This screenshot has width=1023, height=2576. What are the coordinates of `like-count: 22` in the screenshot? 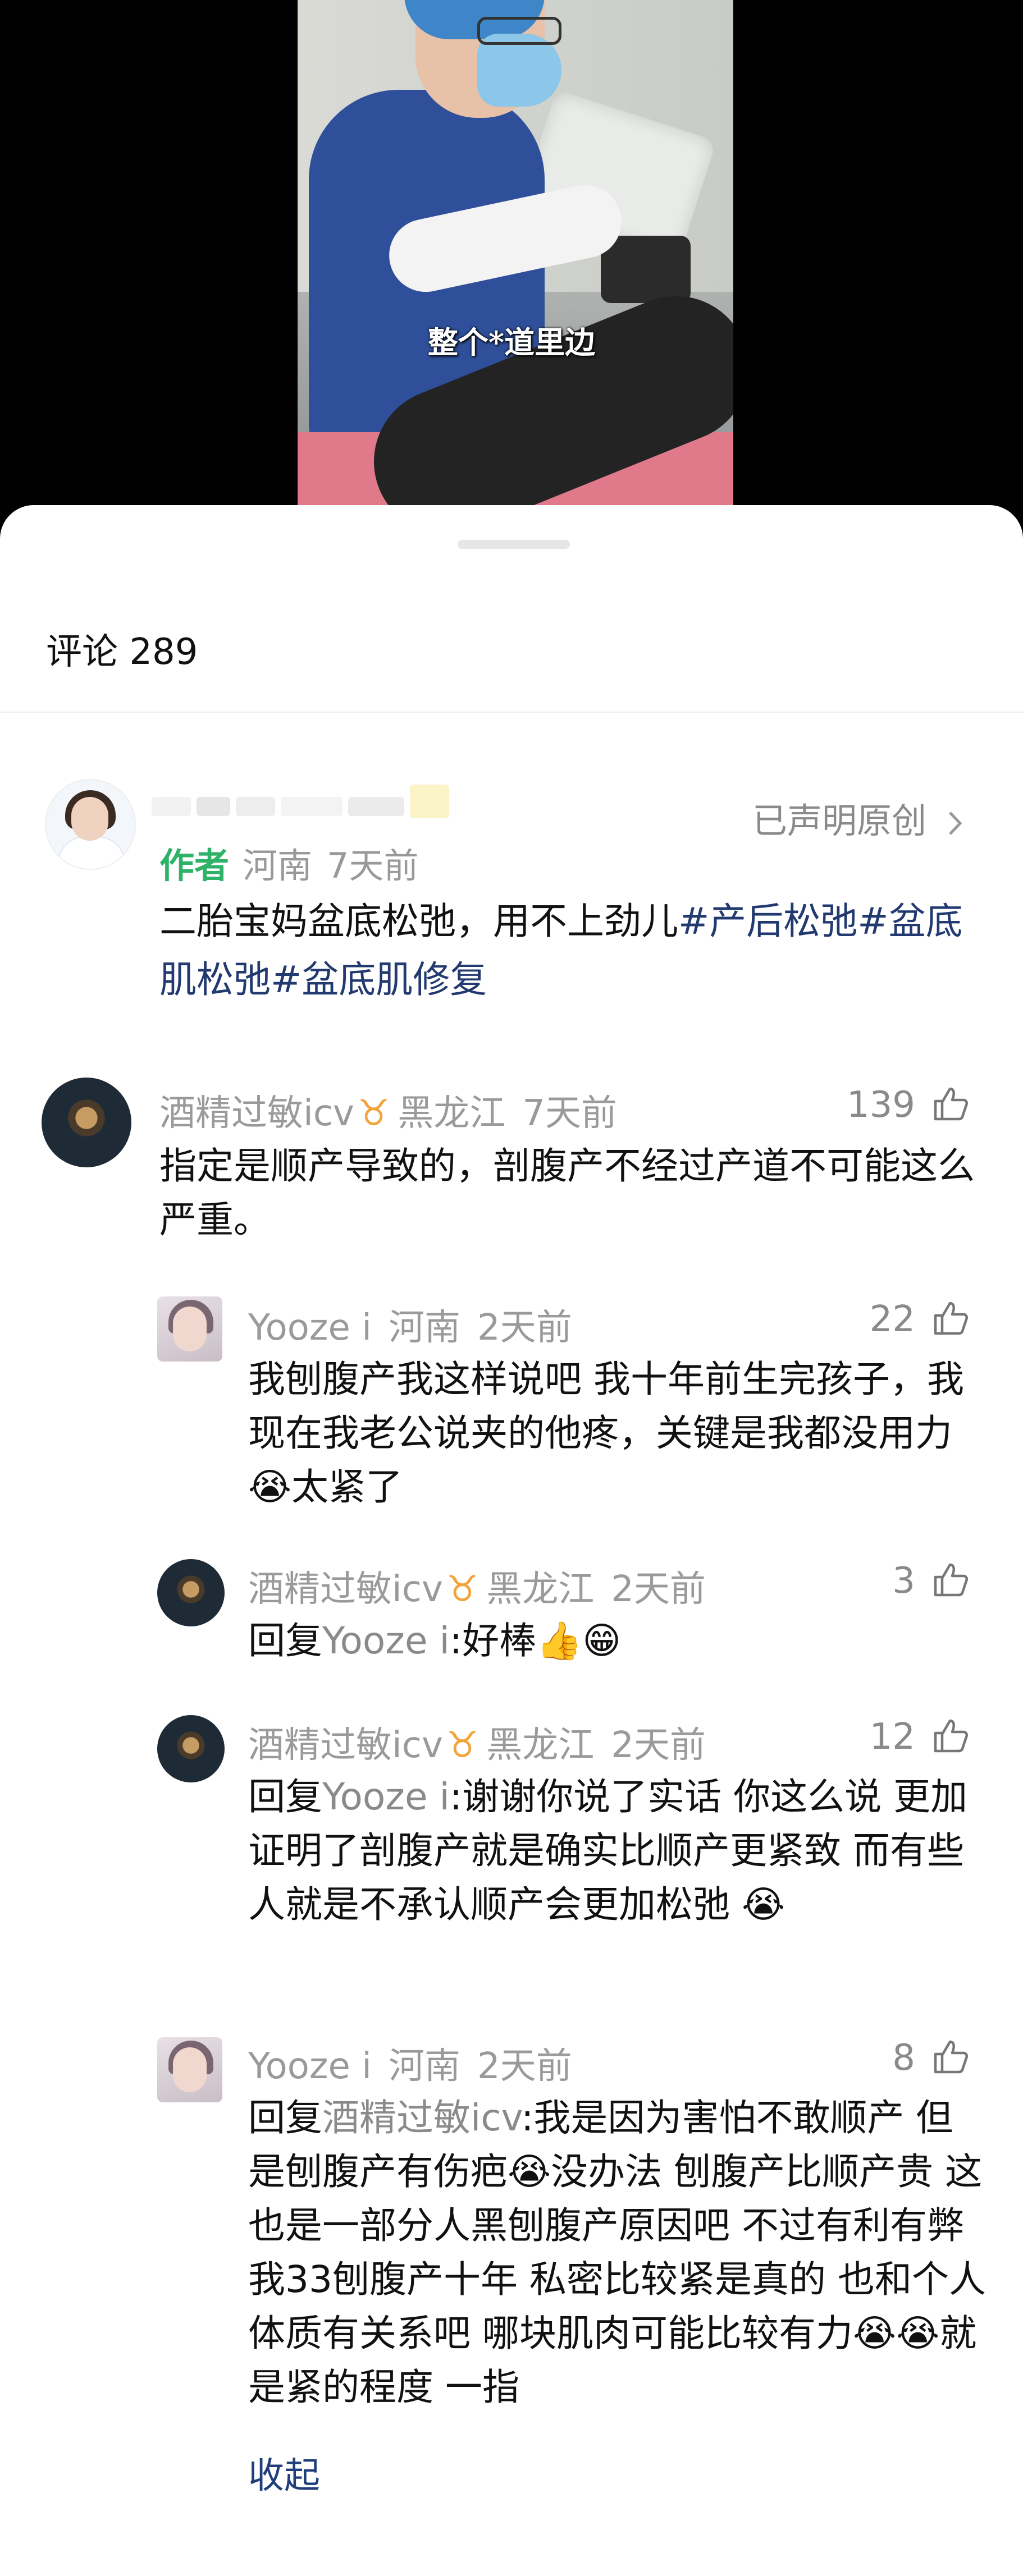 It's located at (892, 1319).